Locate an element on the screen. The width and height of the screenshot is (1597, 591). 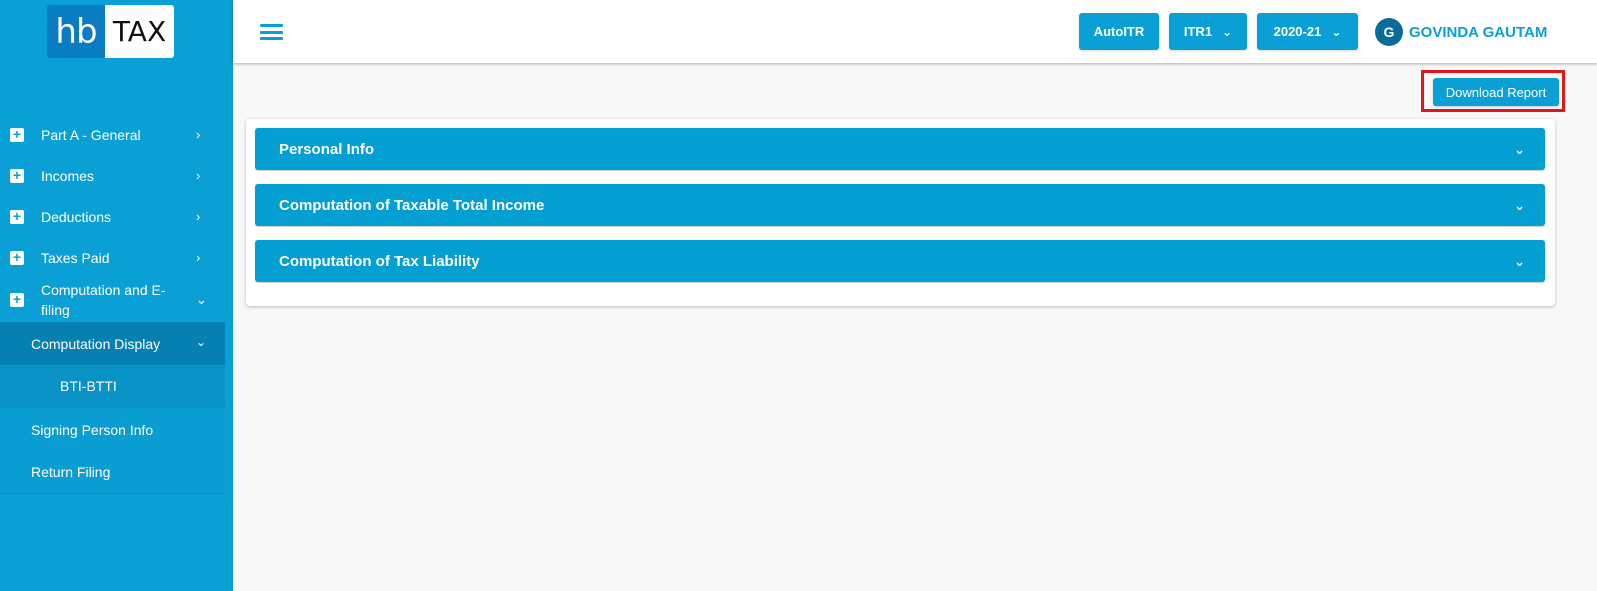
sidebar-item-bti-btti: BTI-BTTI is located at coordinates (112, 386).